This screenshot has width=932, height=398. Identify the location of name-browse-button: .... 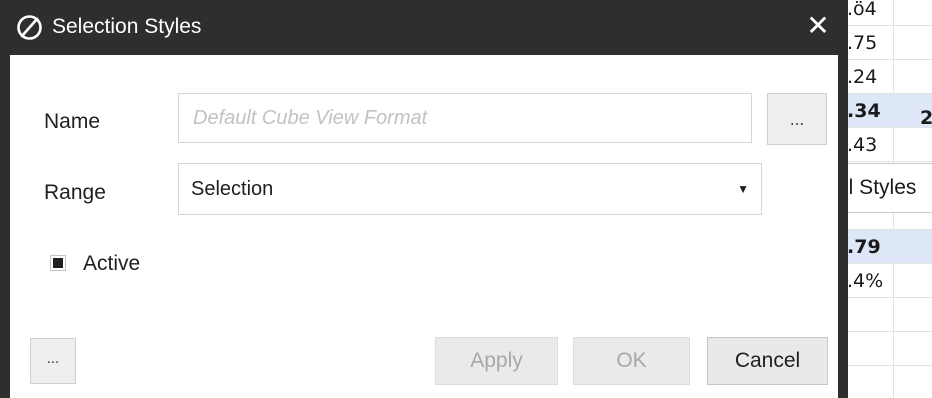
(797, 119).